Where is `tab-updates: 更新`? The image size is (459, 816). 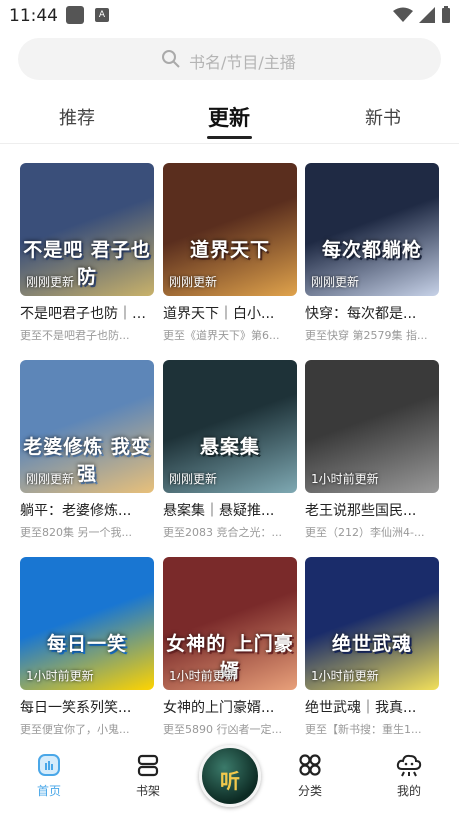 tab-updates: 更新 is located at coordinates (229, 117).